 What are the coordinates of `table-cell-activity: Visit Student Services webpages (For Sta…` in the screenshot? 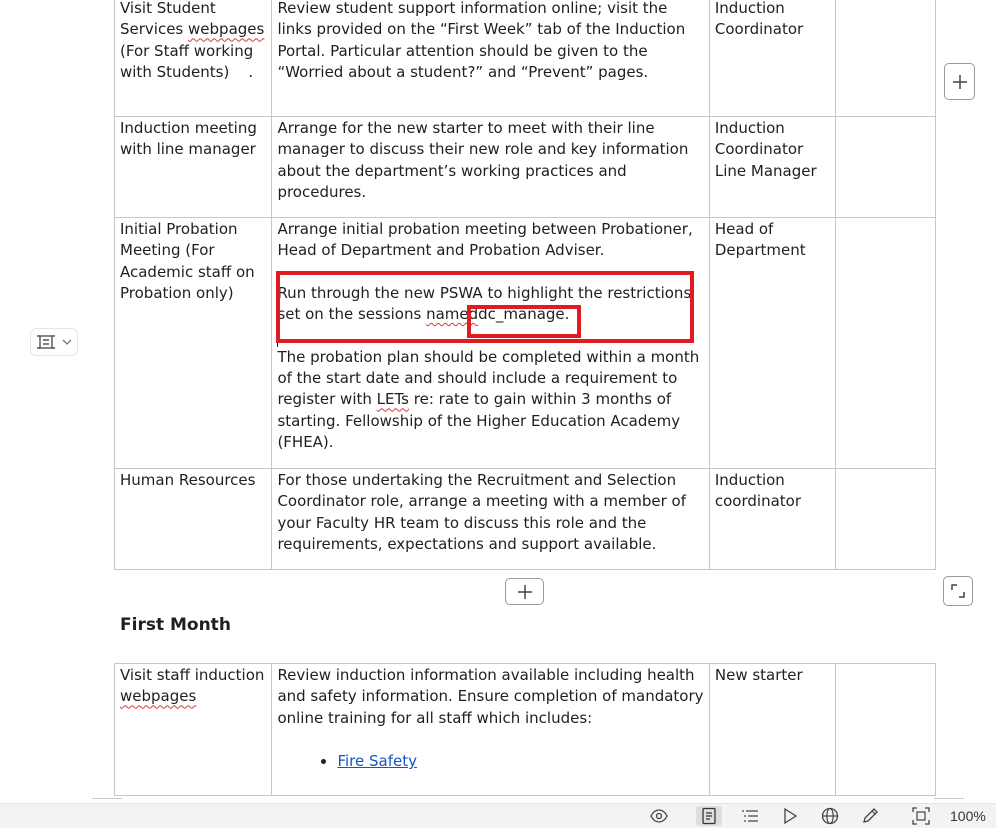 It's located at (193, 58).